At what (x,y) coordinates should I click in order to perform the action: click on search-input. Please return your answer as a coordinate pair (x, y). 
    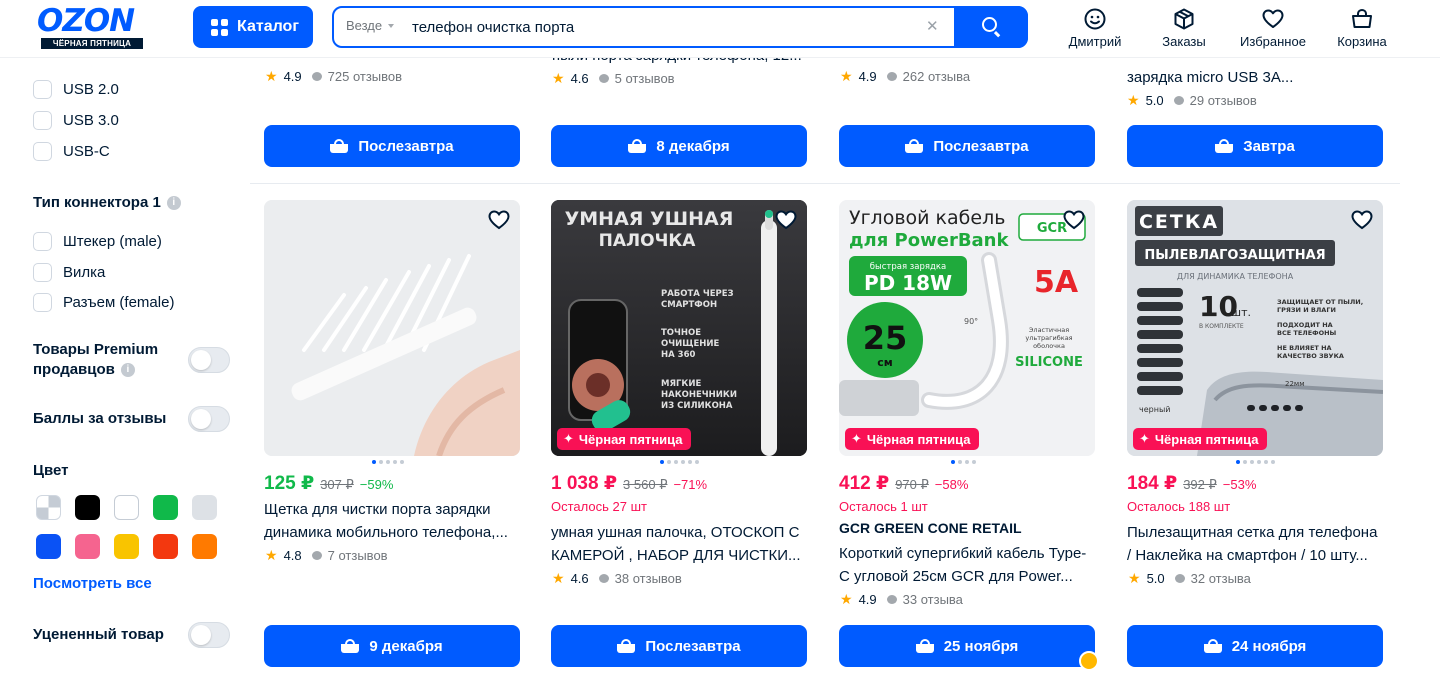
    Looking at the image, I should click on (662, 27).